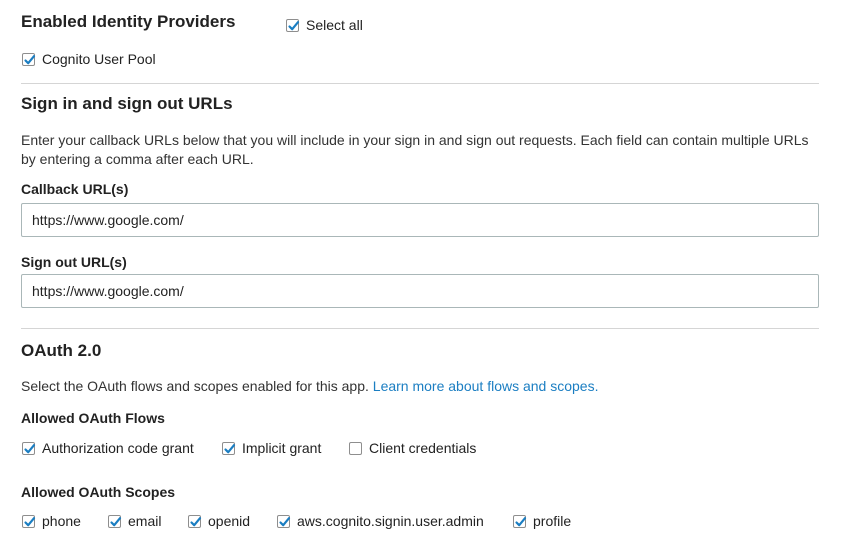 The height and width of the screenshot is (550, 843). What do you see at coordinates (486, 386) in the screenshot?
I see `learn-more-flows-scopes-link: Learn more about flows and scopes.` at bounding box center [486, 386].